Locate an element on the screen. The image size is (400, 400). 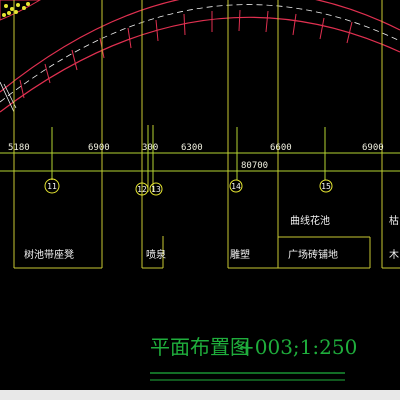
planting-block is located at coordinates (20, 56).